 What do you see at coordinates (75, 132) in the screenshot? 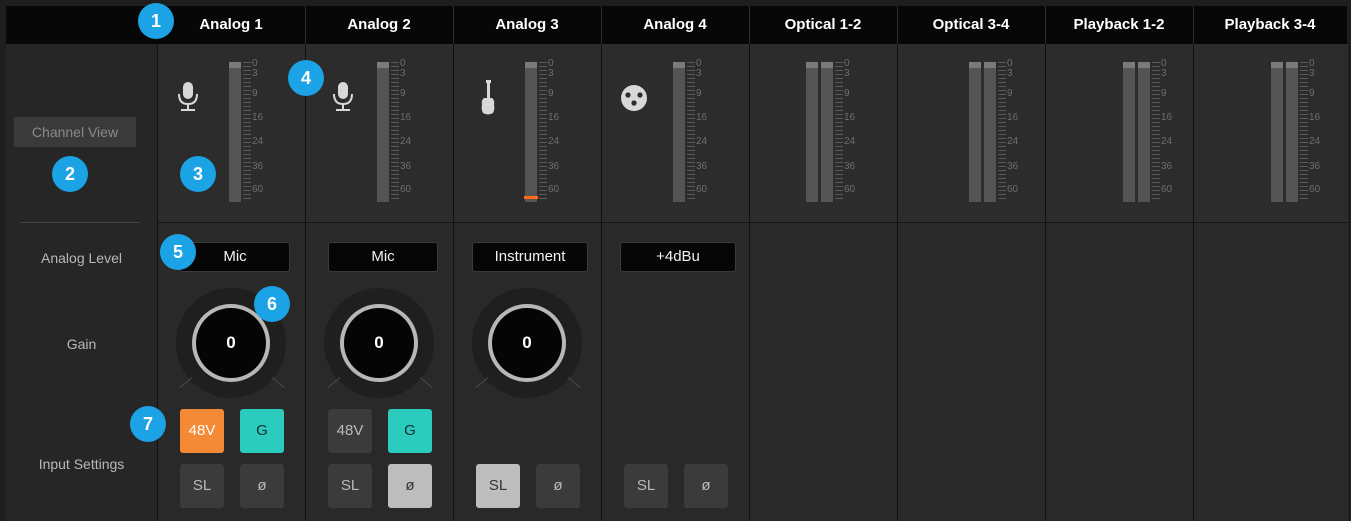
I see `channel-view-button: Channel View` at bounding box center [75, 132].